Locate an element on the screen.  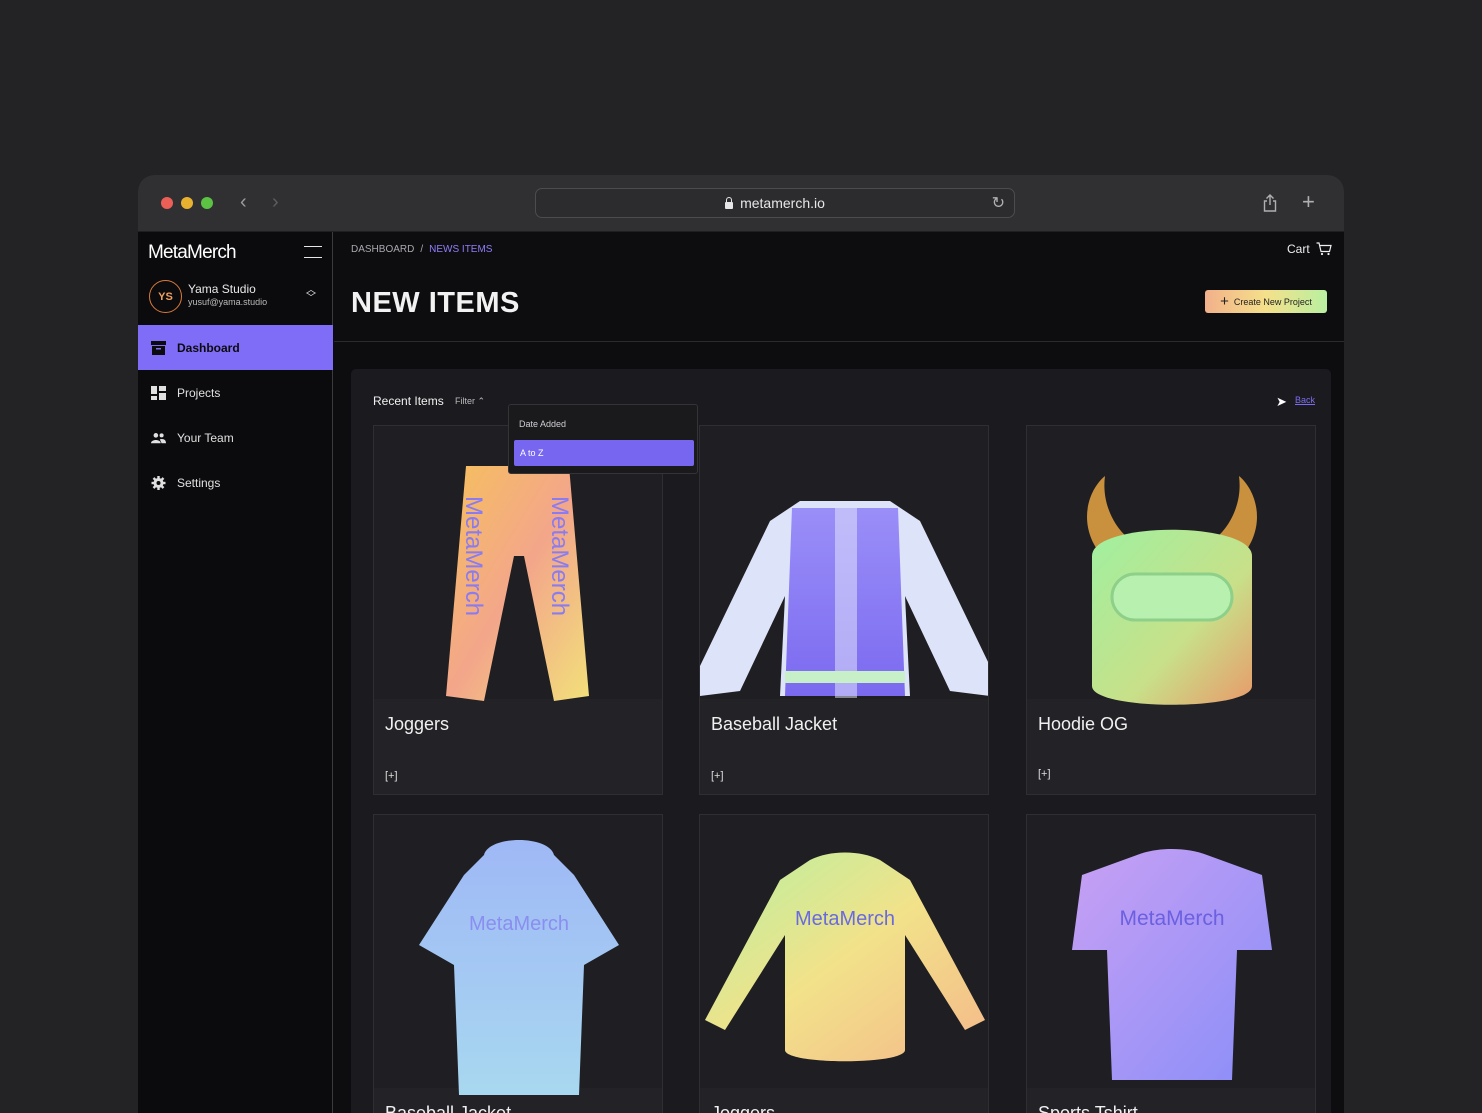
breadcrumb-current: NEWS ITEMS is located at coordinates (460, 249).